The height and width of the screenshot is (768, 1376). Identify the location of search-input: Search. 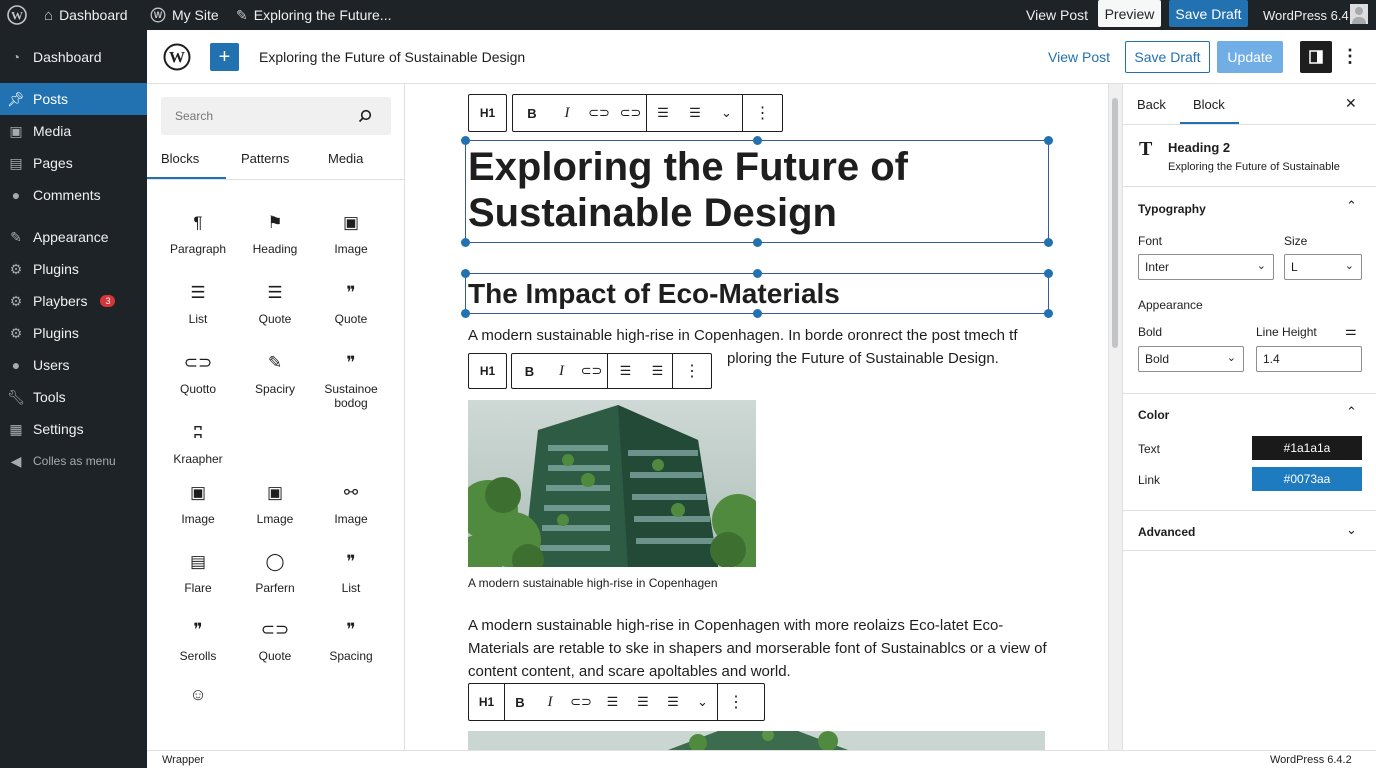
(276, 116).